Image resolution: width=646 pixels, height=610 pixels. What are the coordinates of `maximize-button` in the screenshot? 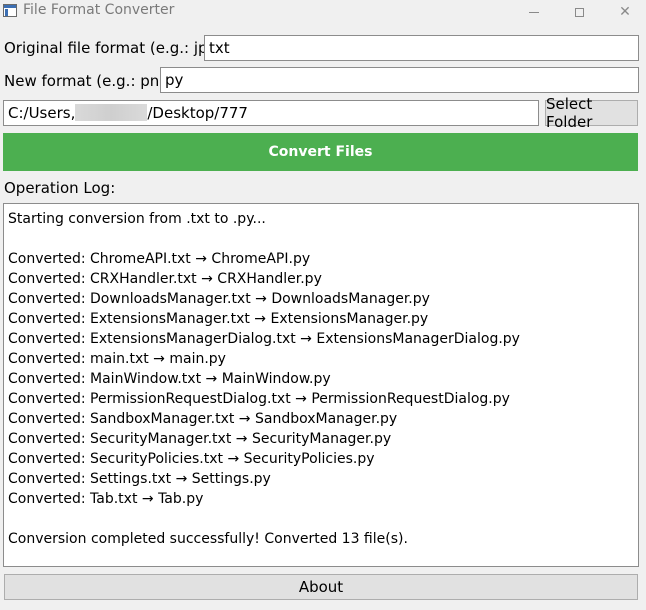 It's located at (579, 12).